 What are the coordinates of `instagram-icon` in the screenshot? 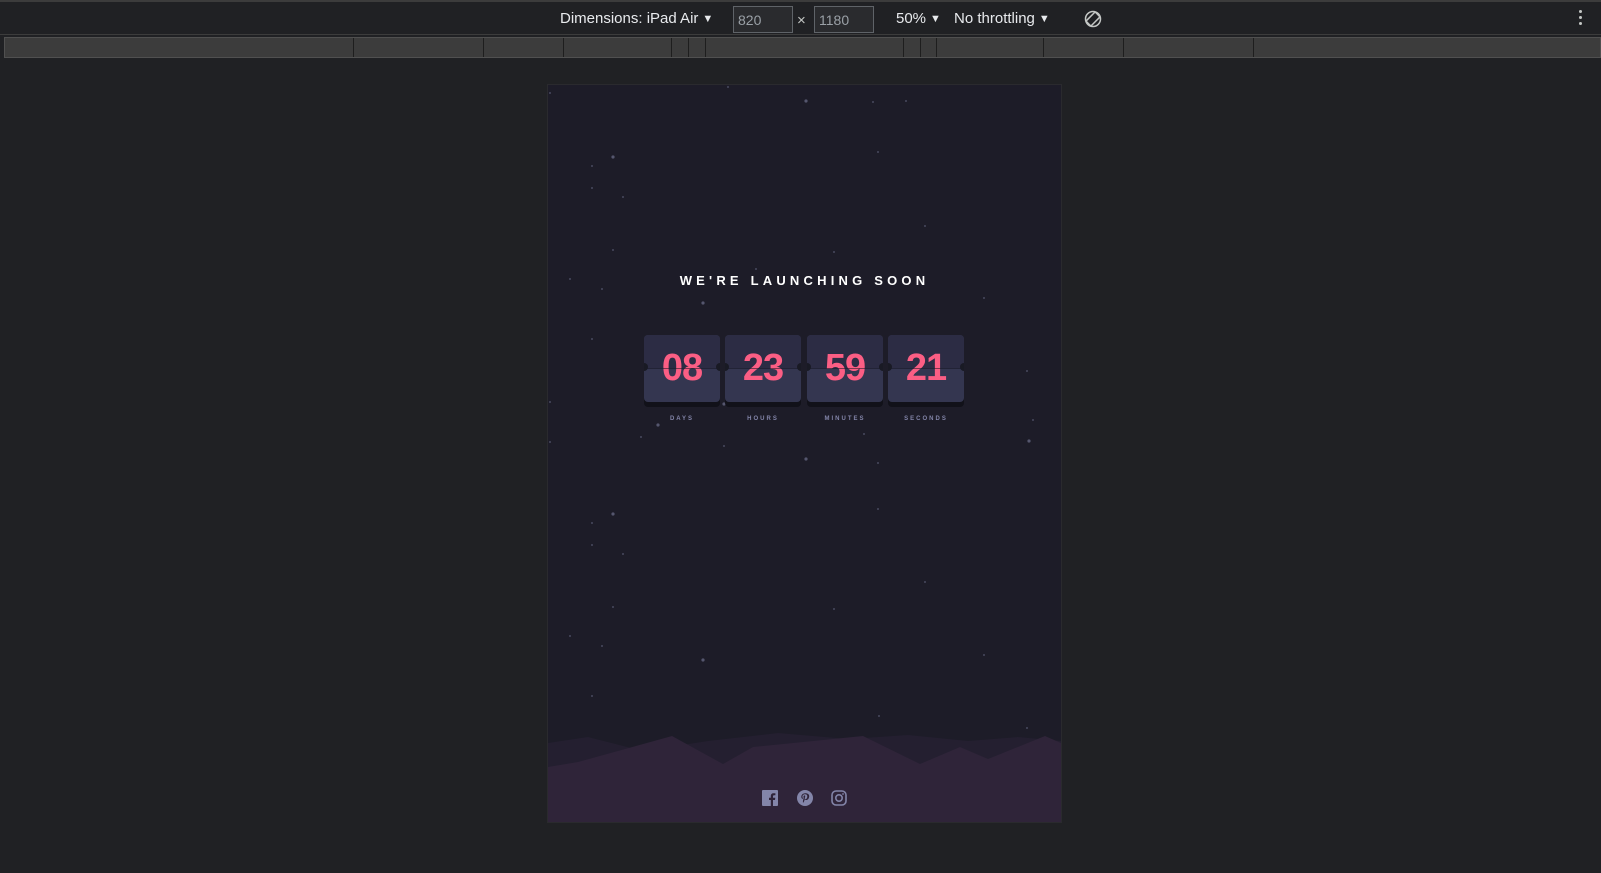 It's located at (839, 797).